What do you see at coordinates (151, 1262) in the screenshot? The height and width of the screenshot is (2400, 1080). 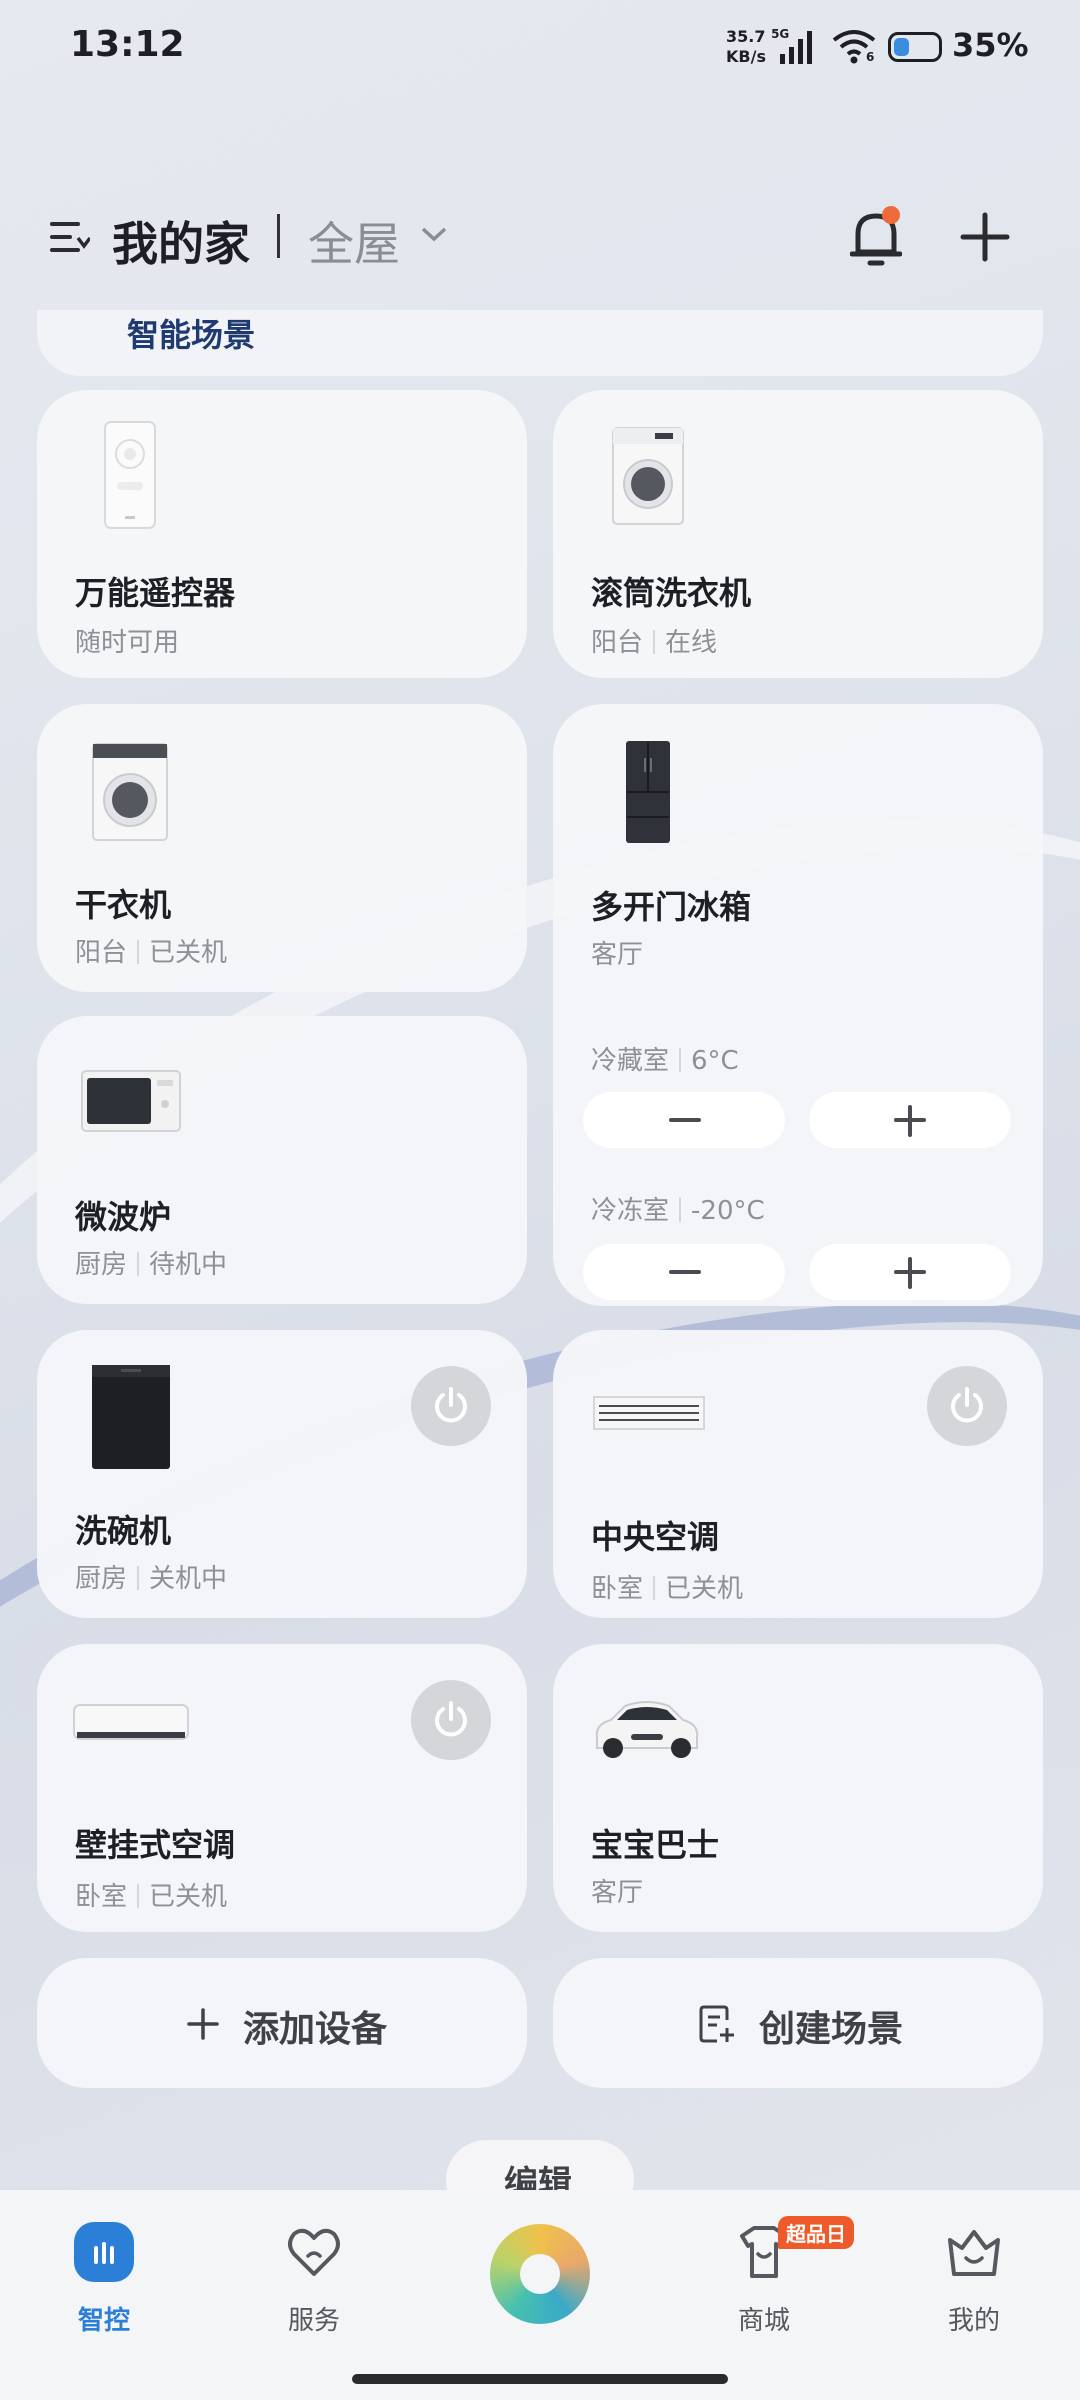 I see `device-room-status: 厨房 待机中` at bounding box center [151, 1262].